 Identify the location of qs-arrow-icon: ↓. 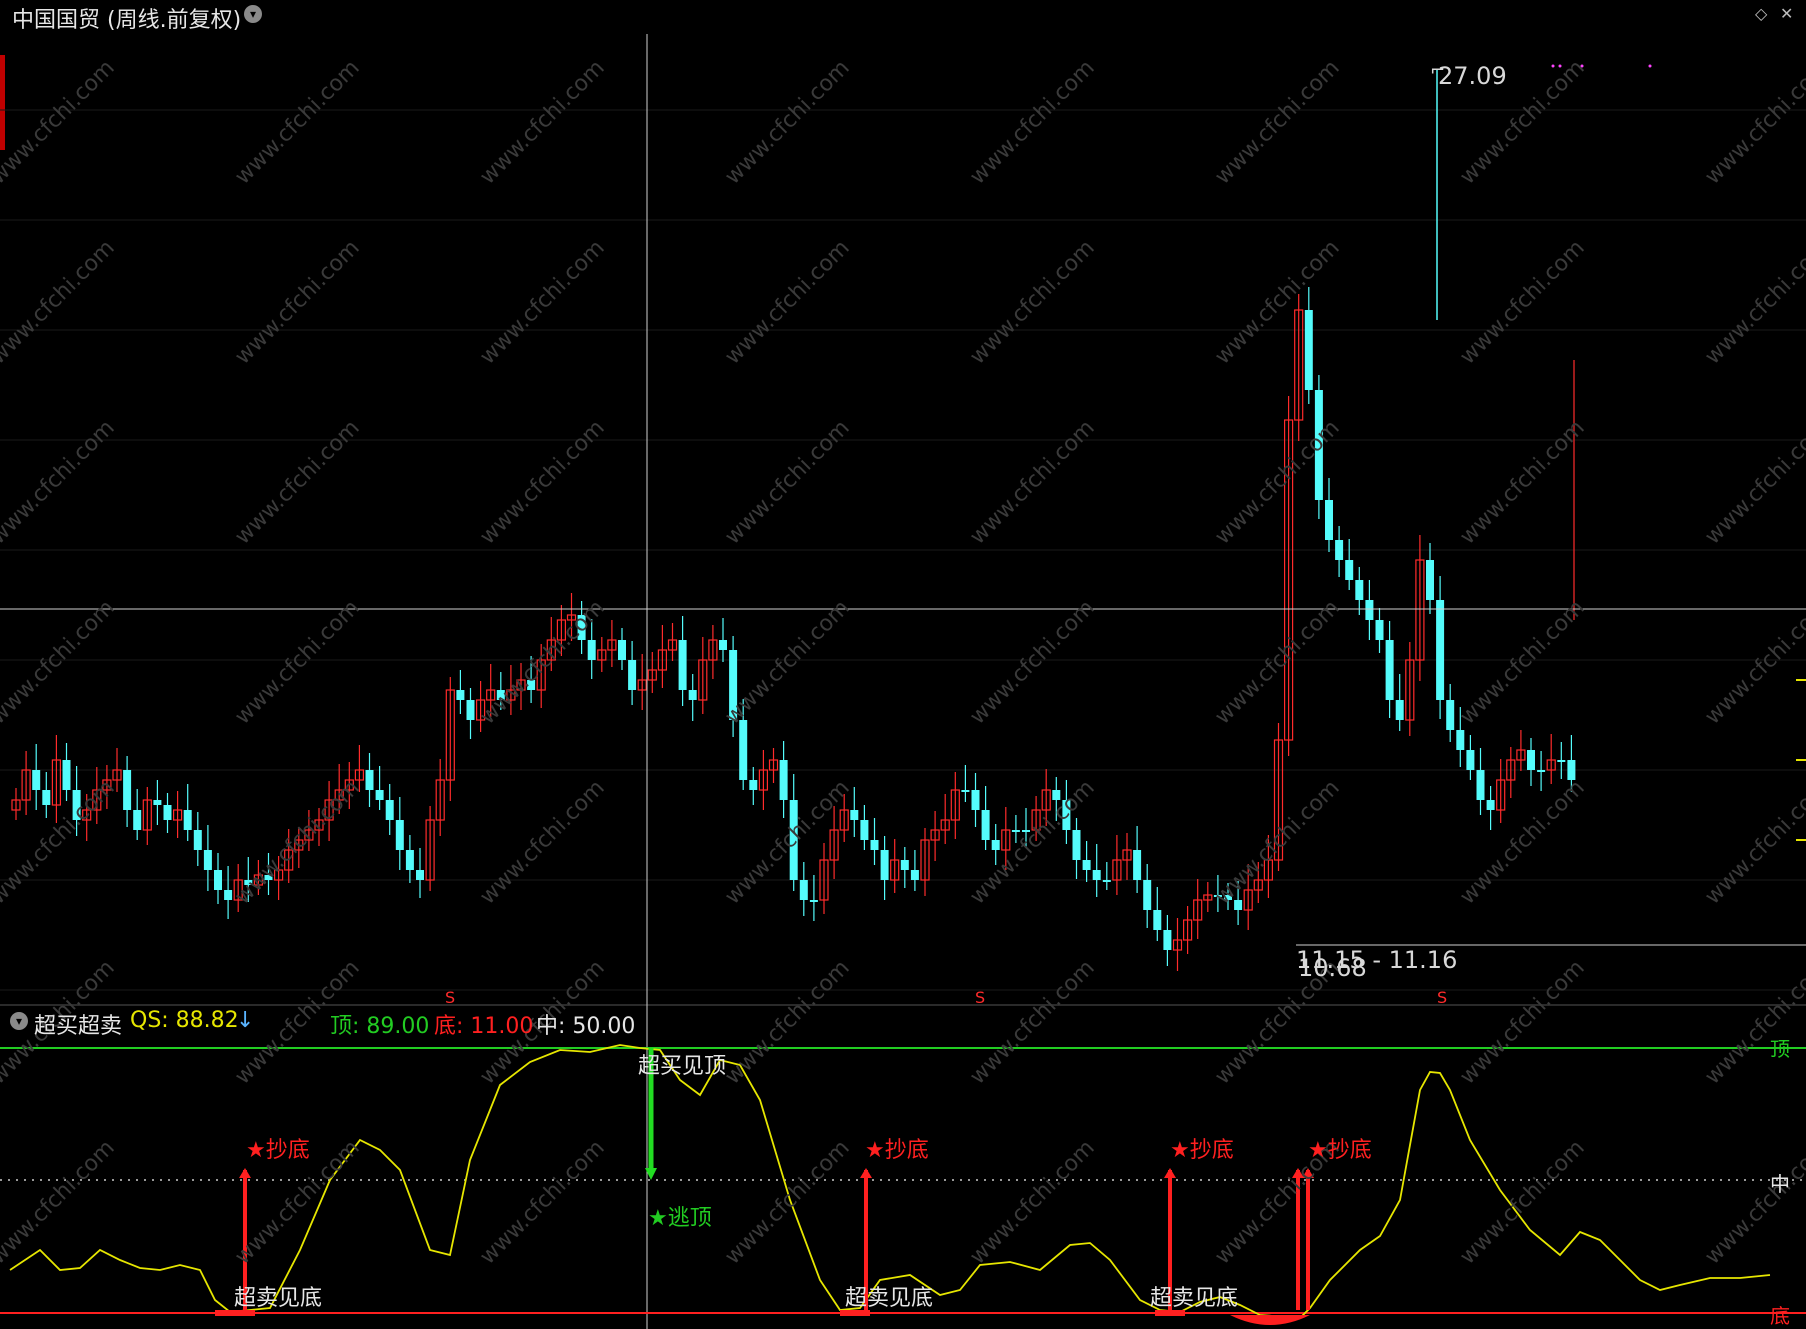
(245, 1020).